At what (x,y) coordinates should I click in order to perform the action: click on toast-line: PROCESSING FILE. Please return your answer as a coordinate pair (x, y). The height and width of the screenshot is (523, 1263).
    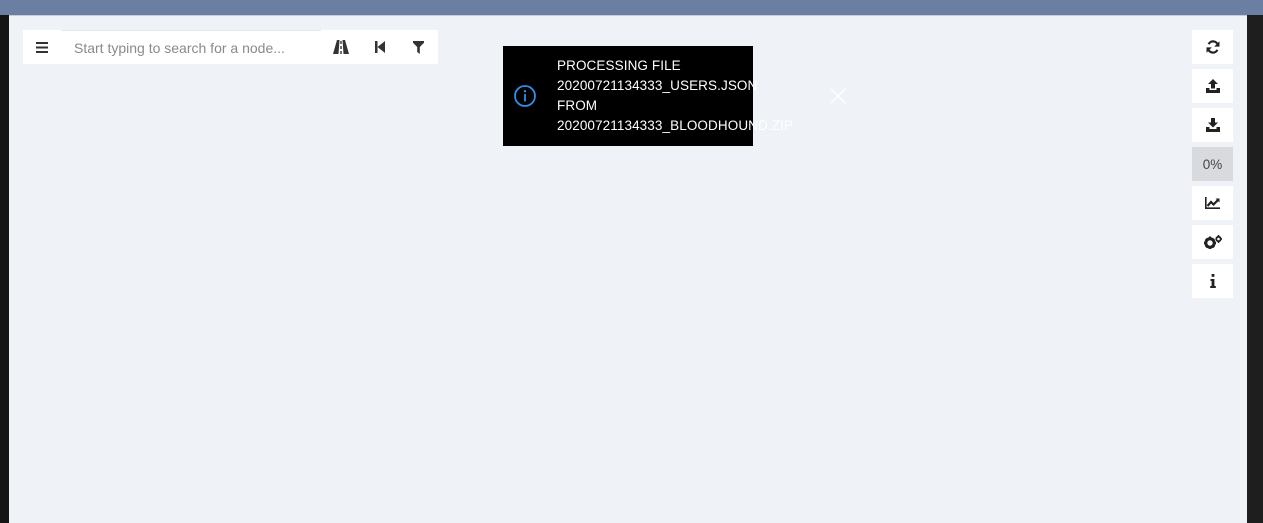
    Looking at the image, I should click on (619, 65).